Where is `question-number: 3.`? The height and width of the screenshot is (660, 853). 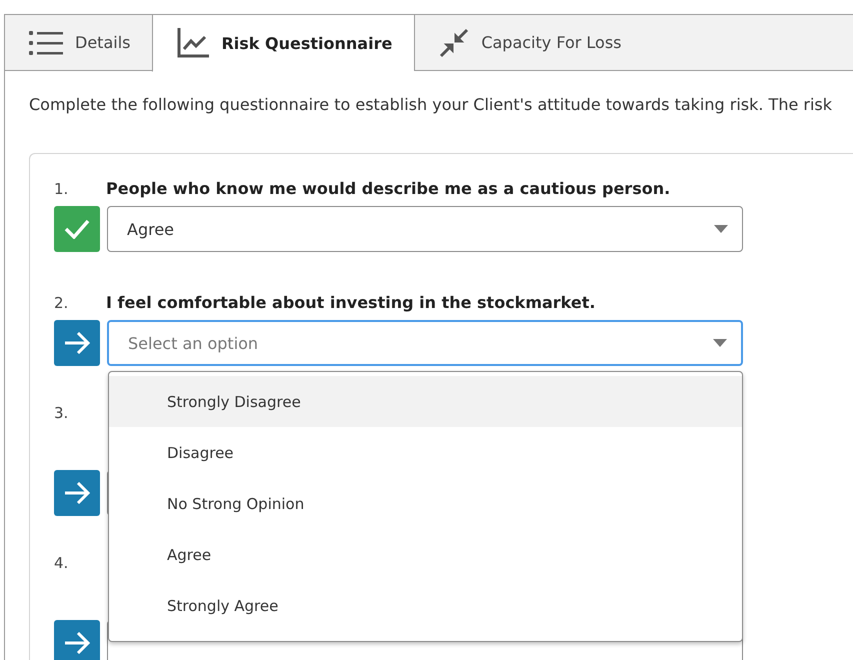 question-number: 3. is located at coordinates (62, 413).